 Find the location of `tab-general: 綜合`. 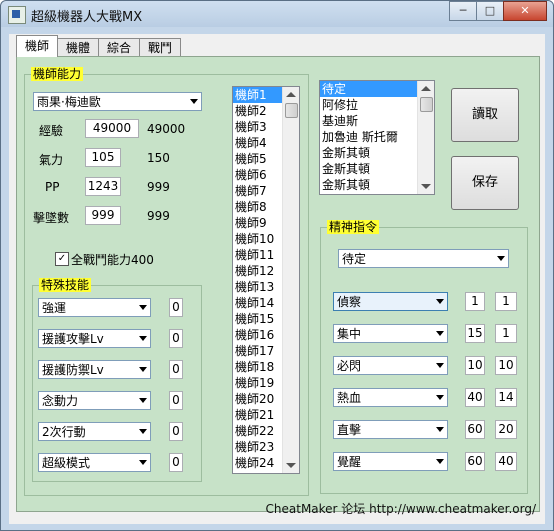

tab-general: 綜合 is located at coordinates (119, 47).